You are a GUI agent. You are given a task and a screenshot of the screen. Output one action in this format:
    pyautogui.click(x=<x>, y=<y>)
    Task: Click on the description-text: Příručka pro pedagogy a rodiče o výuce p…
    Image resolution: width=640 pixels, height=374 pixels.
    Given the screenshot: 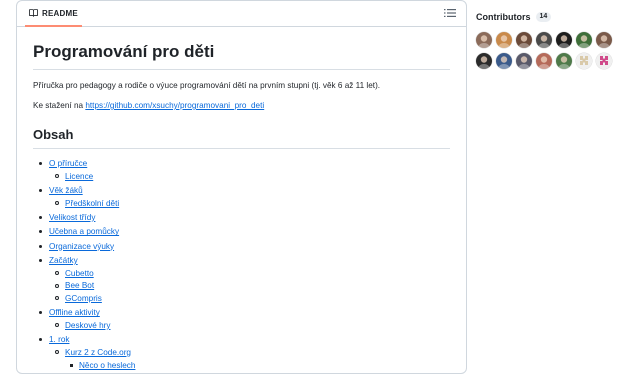 What is the action you would take?
    pyautogui.click(x=207, y=85)
    